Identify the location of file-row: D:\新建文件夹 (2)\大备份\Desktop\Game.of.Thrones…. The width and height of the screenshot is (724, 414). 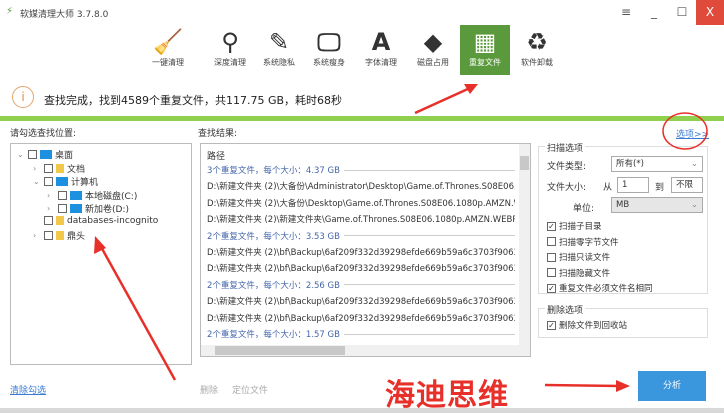
(361, 203).